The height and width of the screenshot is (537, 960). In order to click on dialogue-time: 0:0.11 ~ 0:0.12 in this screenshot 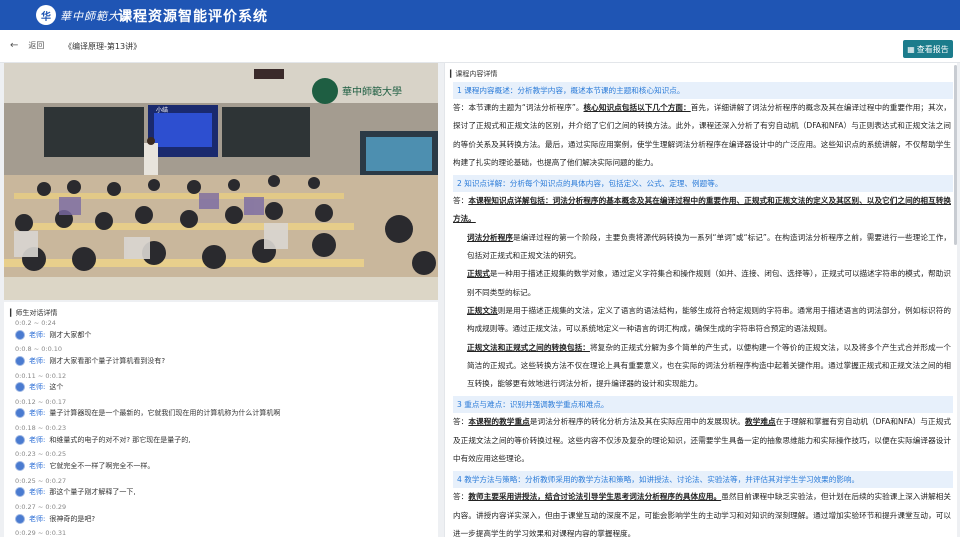, I will do `click(41, 375)`.